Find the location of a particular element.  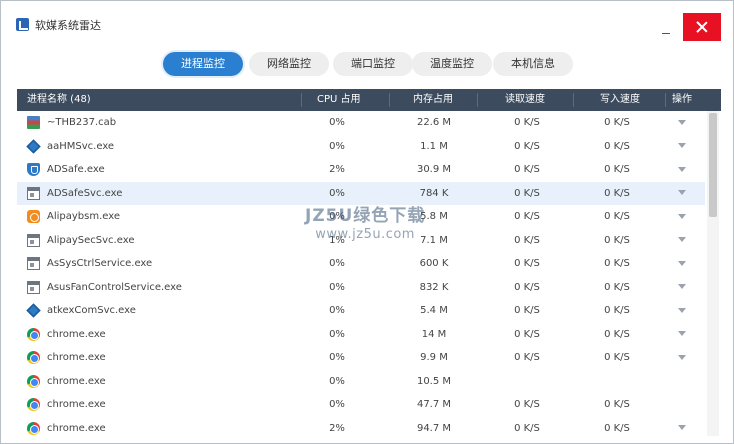

window-title: 软媒系统雷达 is located at coordinates (68, 25).